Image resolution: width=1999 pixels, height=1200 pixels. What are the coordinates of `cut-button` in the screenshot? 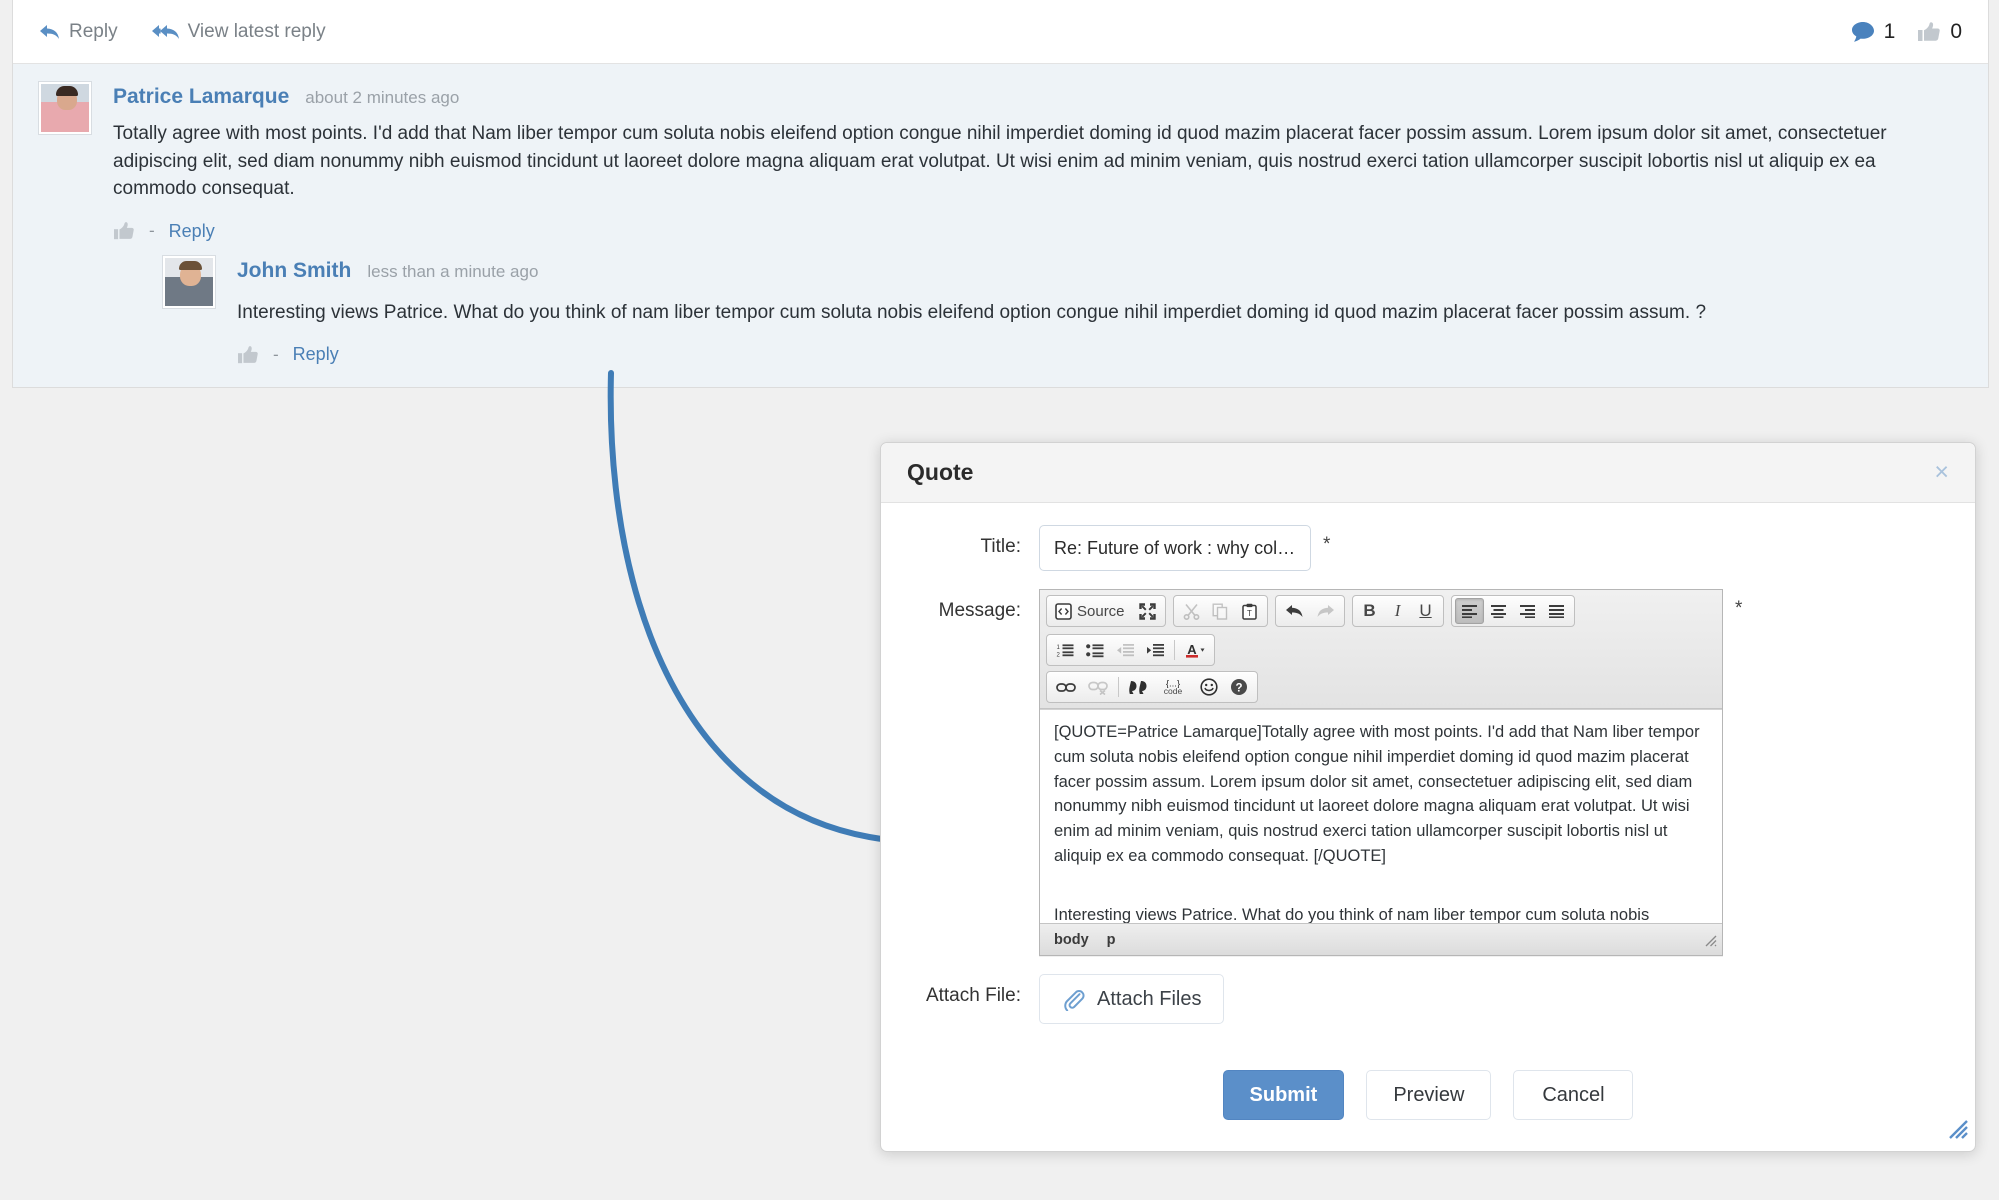 It's located at (1191, 611).